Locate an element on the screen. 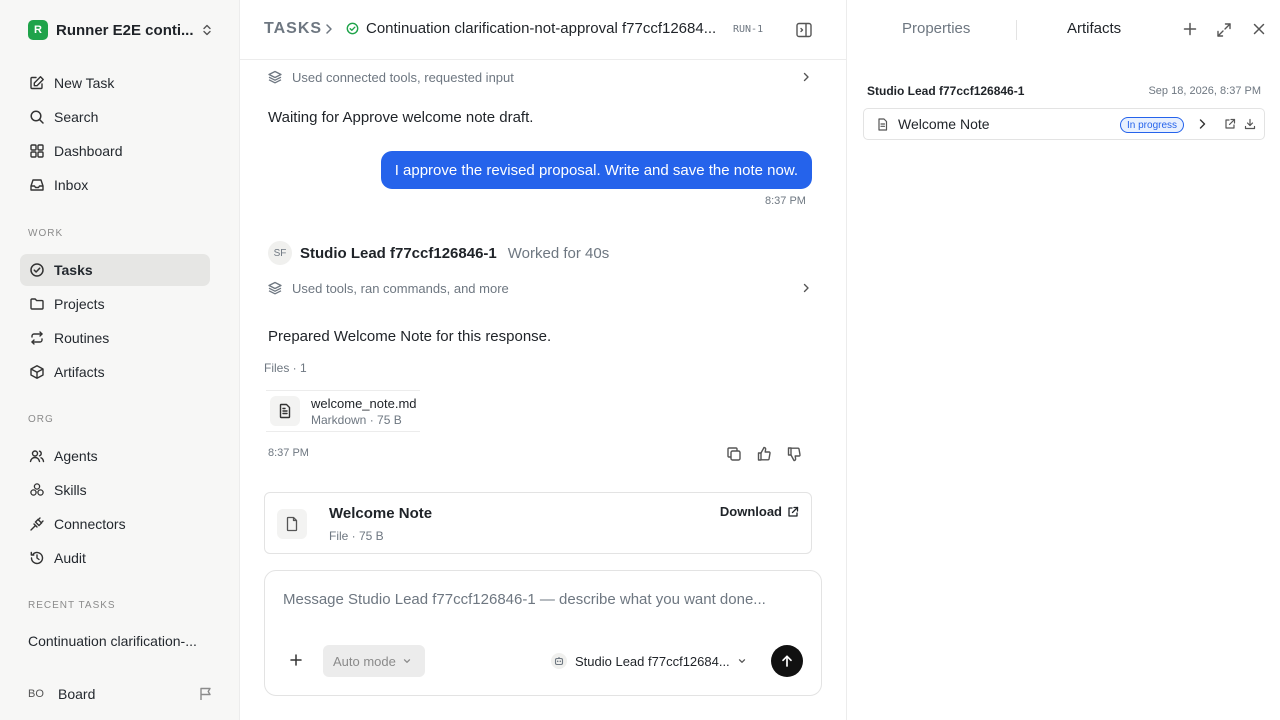 This screenshot has height=720, width=1280. nav-connectors: Connectors is located at coordinates (115, 524).